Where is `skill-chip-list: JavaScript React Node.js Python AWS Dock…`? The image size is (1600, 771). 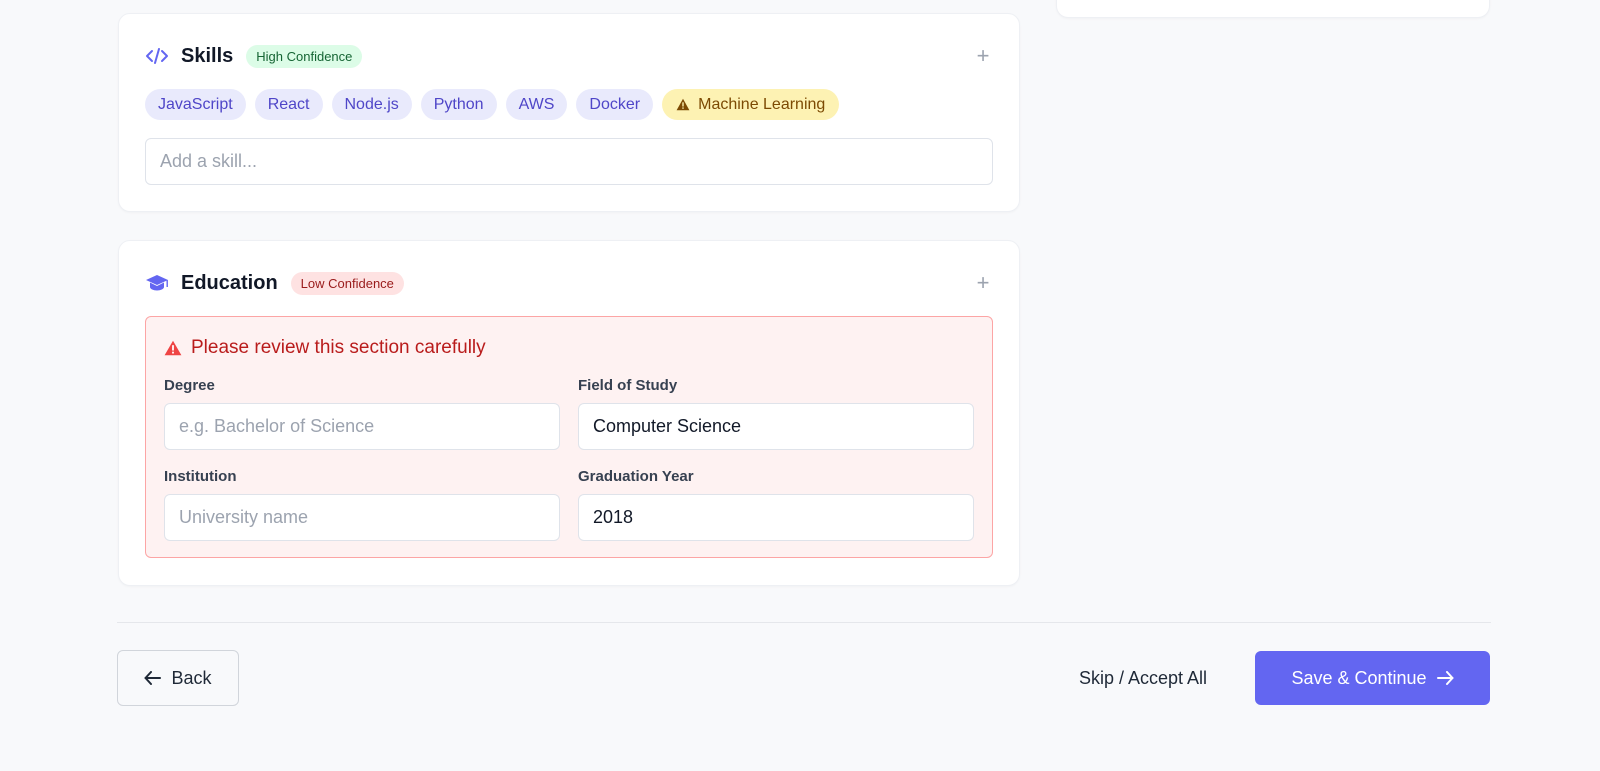 skill-chip-list: JavaScript React Node.js Python AWS Dock… is located at coordinates (492, 104).